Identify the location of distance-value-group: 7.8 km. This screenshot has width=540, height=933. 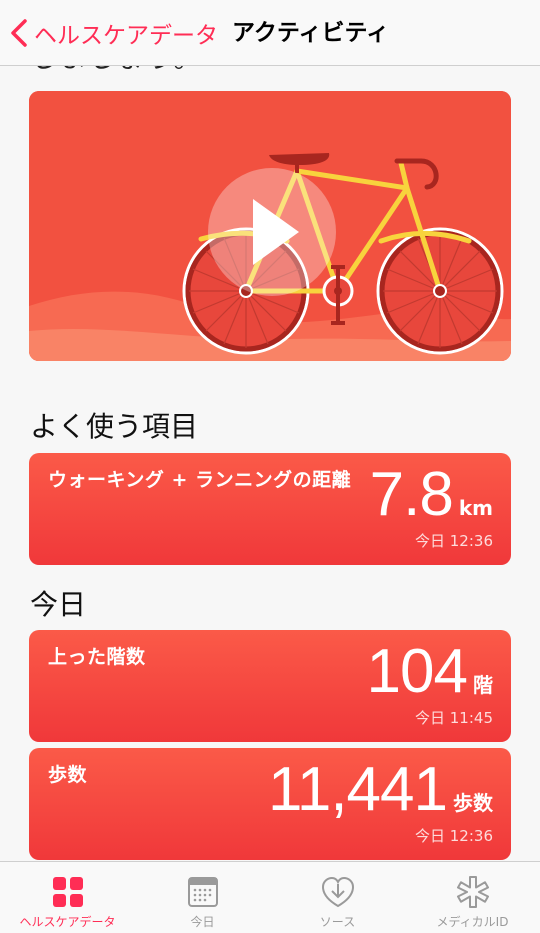
(431, 494).